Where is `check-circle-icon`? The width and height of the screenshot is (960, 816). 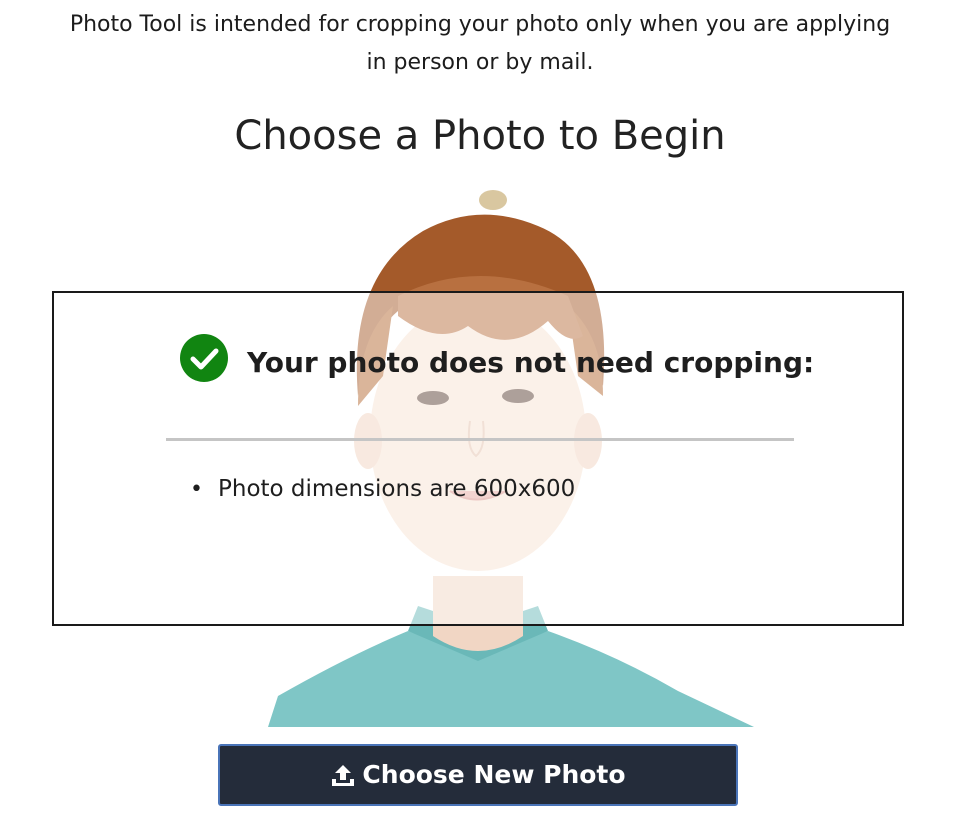
check-circle-icon is located at coordinates (204, 358).